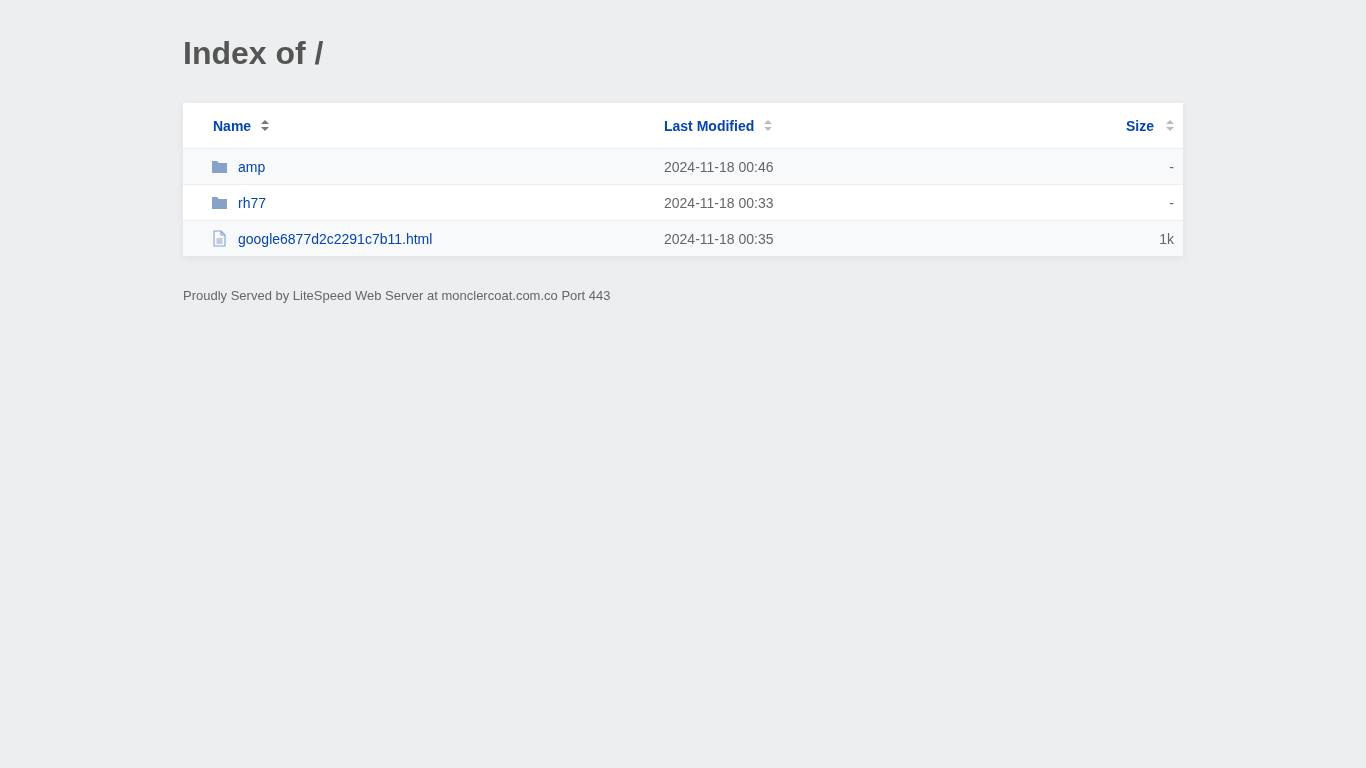 Image resolution: width=1366 pixels, height=768 pixels. I want to click on document-icon, so click(219, 238).